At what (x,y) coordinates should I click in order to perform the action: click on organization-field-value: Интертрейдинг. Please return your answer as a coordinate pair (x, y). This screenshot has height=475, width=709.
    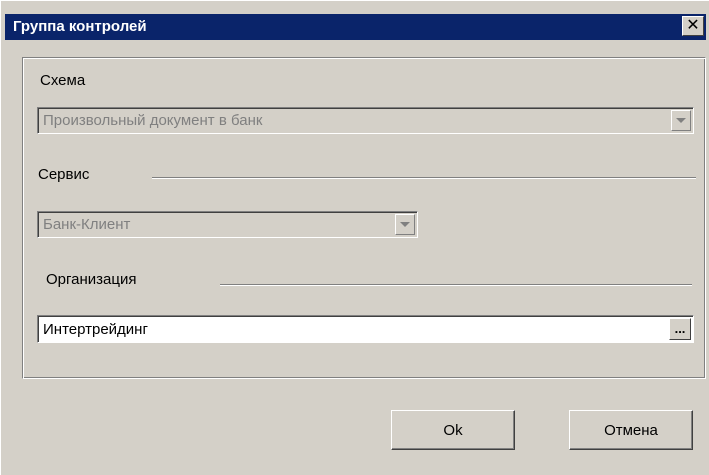
    Looking at the image, I should click on (95, 329).